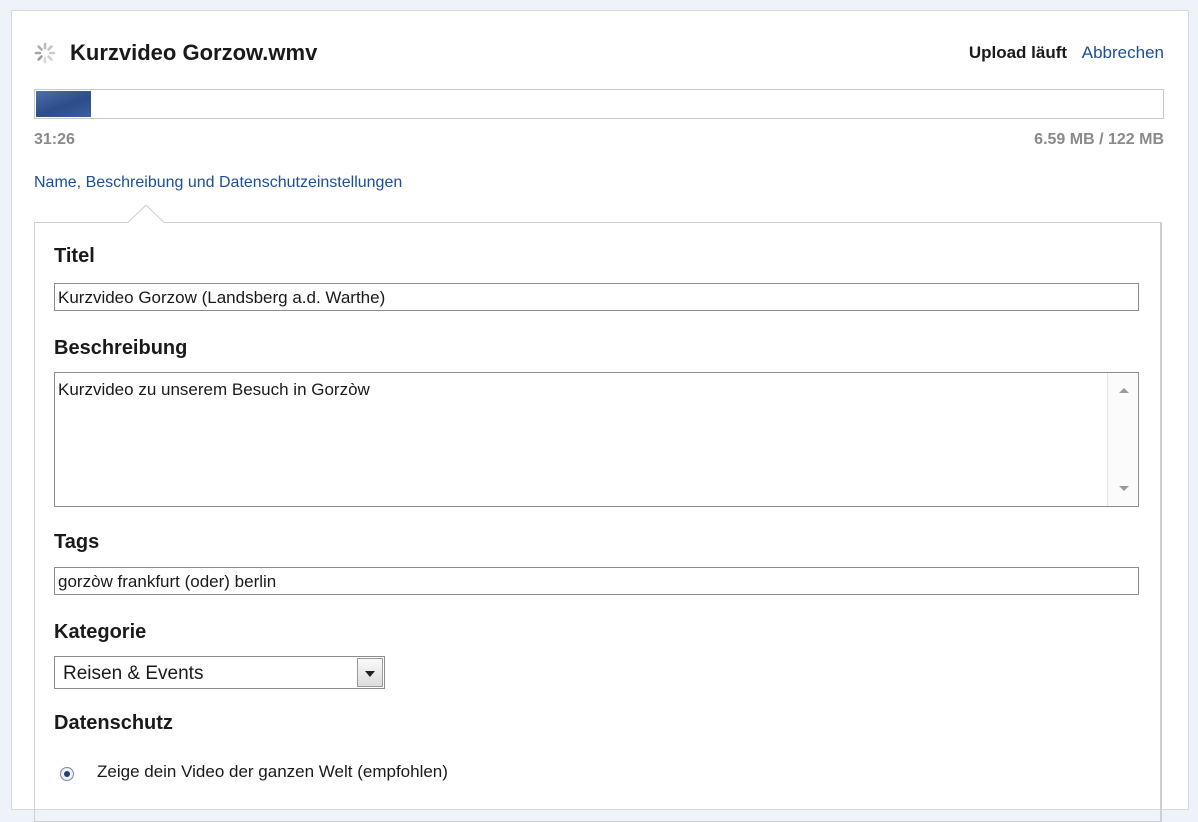 This screenshot has height=822, width=1198. I want to click on elapsed-time: 31:26, so click(54, 139).